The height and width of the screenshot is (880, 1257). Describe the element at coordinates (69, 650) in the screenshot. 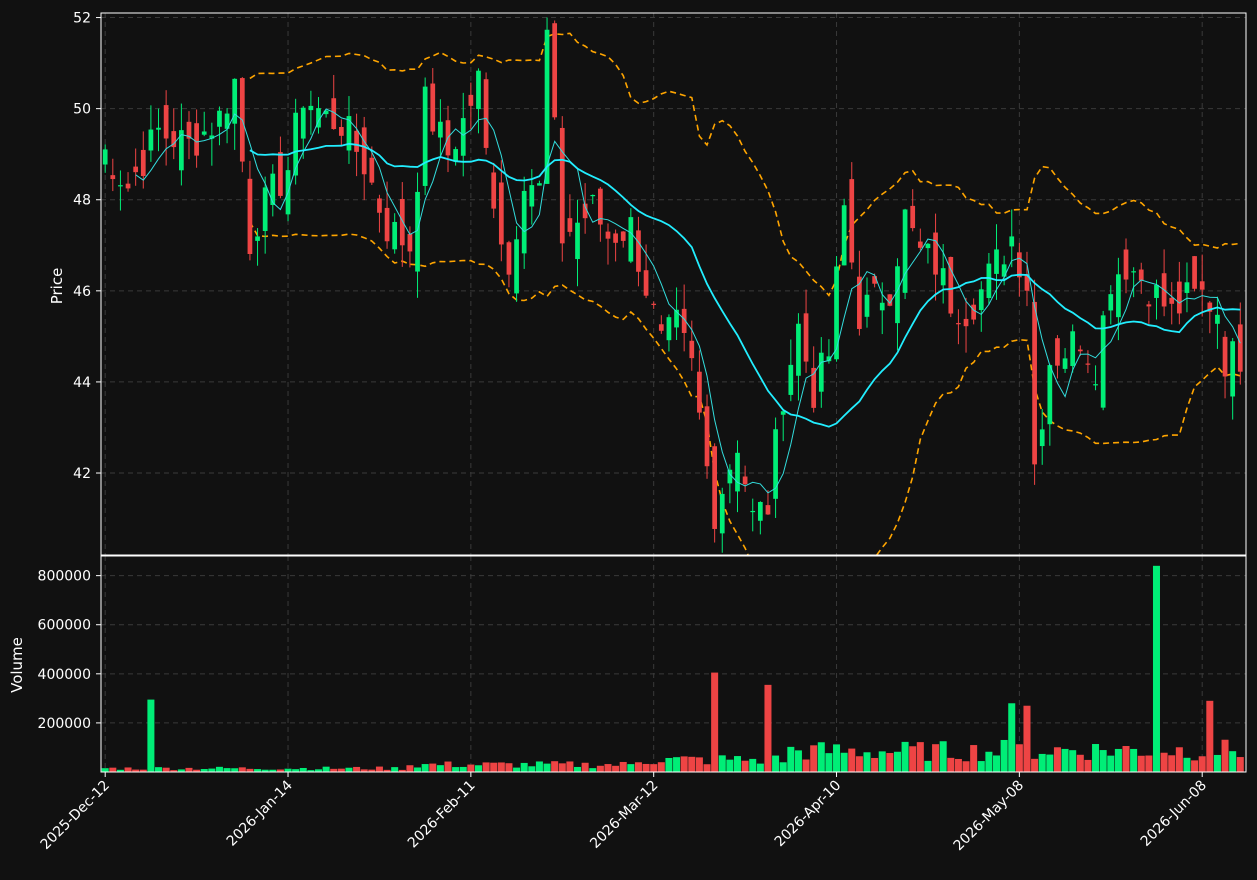

I see `volume-y-ticks: 200000 400000 600000 800000` at that location.